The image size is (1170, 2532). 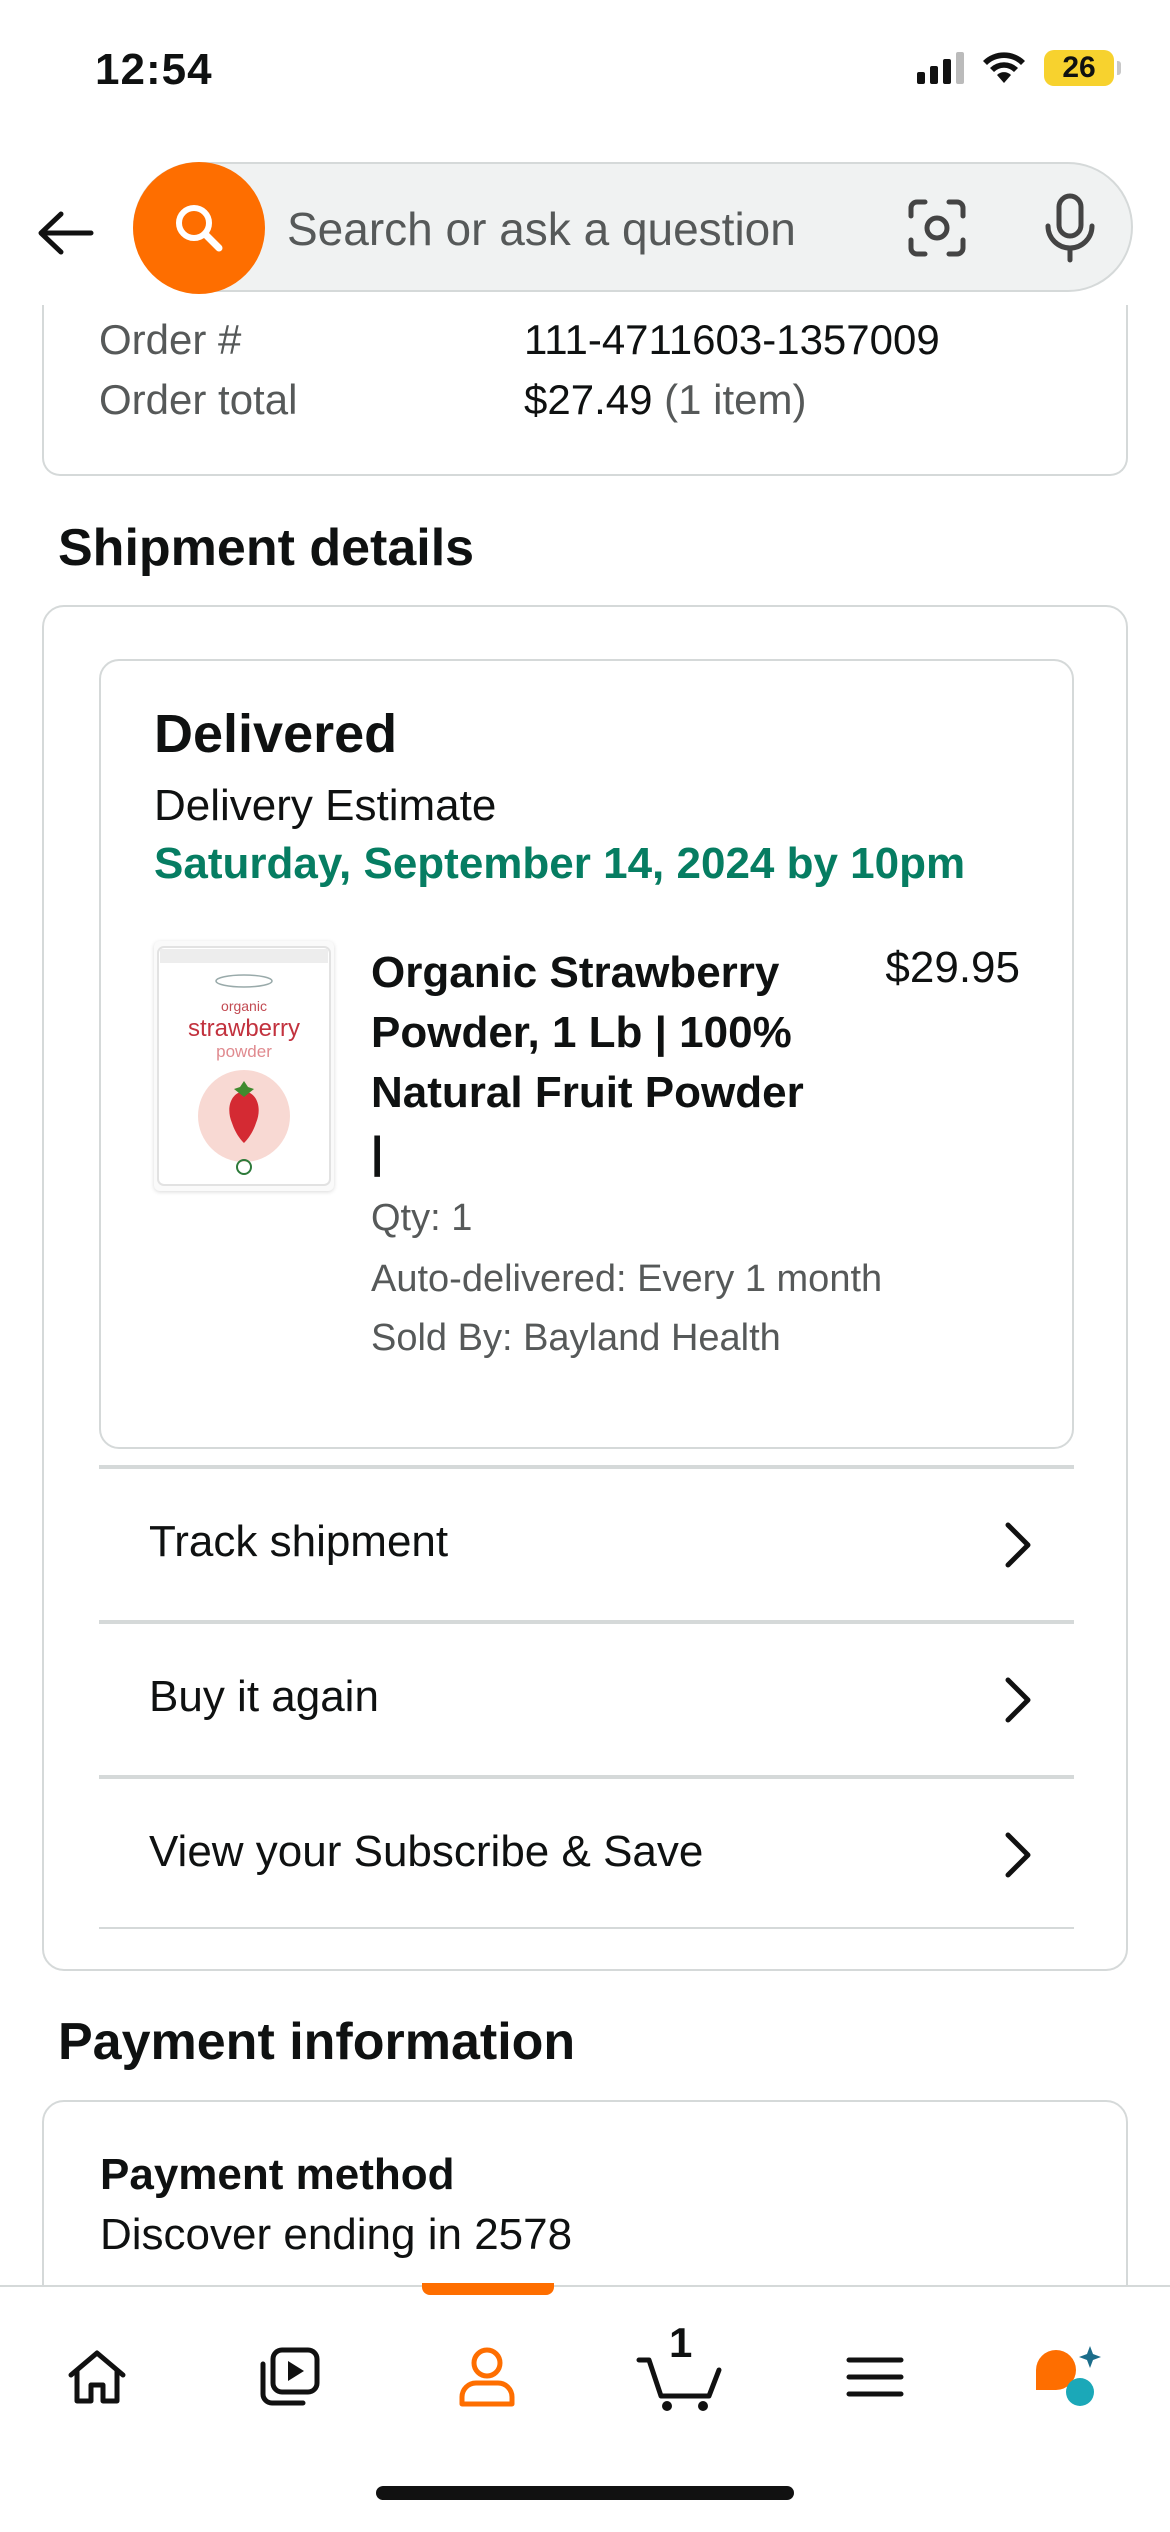 I want to click on status-bar: 12:54 26, so click(x=585, y=75).